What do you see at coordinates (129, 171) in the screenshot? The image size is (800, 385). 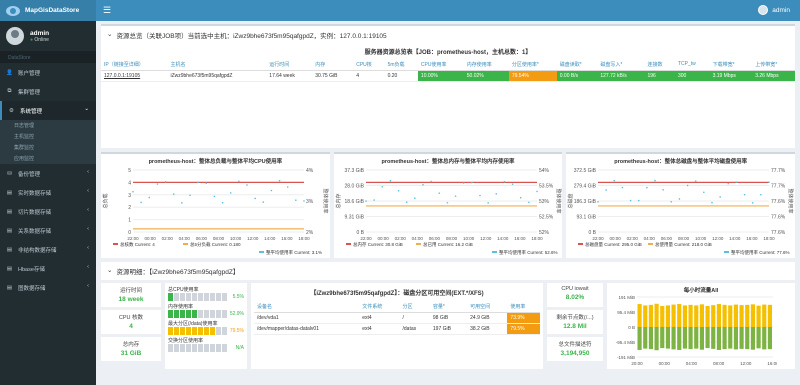 I see `y-tick-label: 5` at bounding box center [129, 171].